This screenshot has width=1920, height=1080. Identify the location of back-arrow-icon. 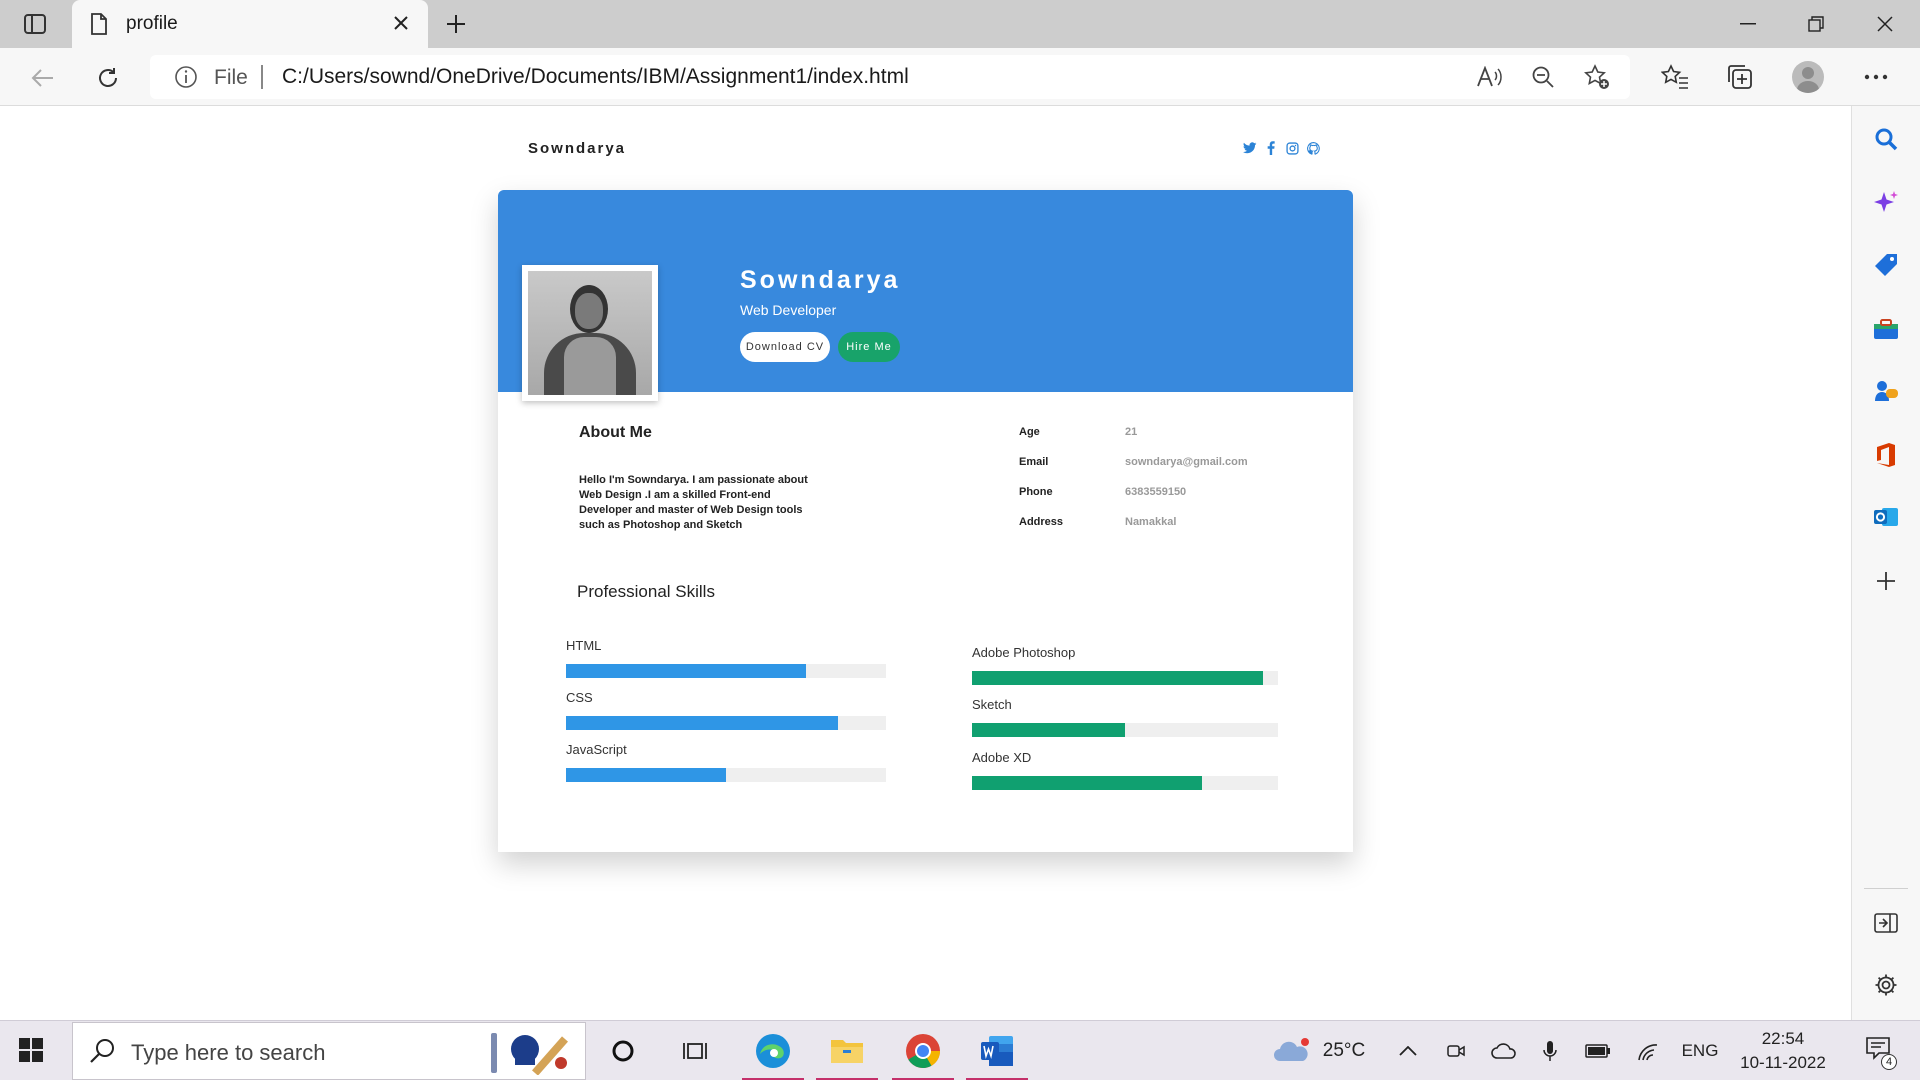
(42, 78).